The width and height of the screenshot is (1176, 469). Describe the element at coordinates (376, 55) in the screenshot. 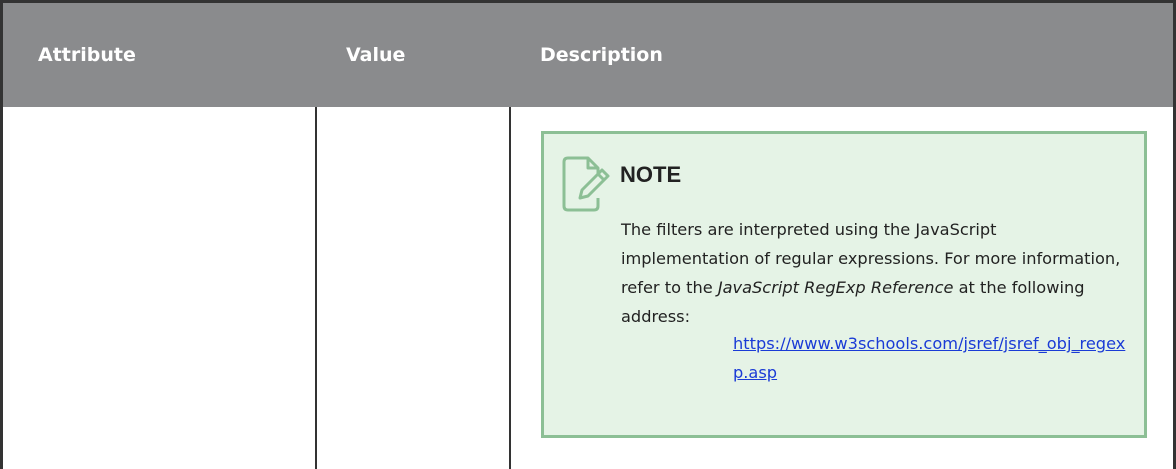

I see `header-value: Value` at that location.